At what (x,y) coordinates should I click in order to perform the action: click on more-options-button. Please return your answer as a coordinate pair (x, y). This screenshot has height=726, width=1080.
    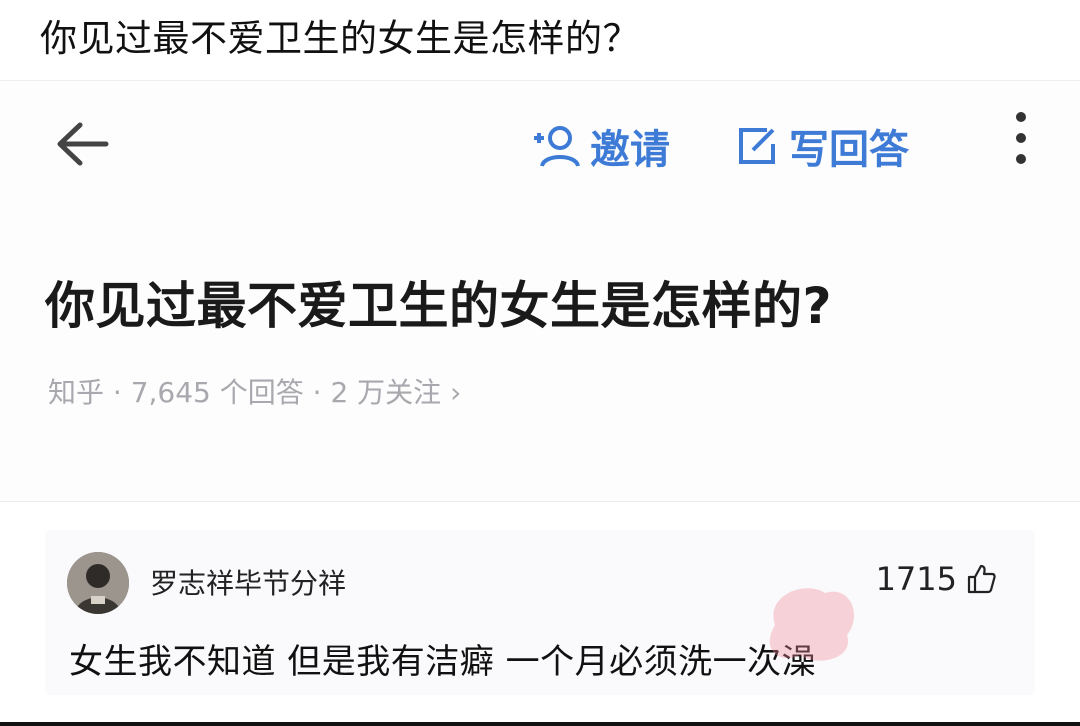
    Looking at the image, I should click on (1021, 138).